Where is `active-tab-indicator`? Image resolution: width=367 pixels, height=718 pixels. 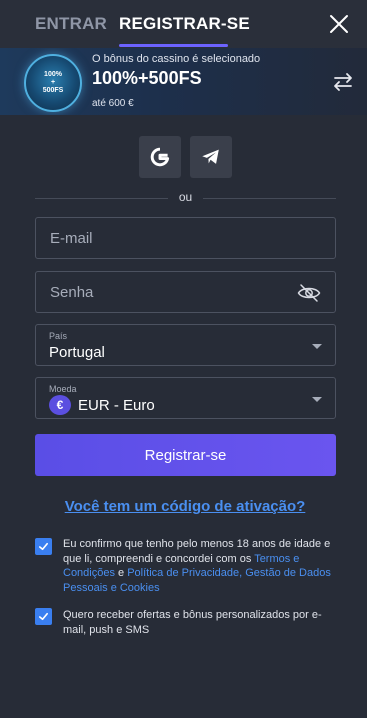
active-tab-indicator is located at coordinates (173, 45).